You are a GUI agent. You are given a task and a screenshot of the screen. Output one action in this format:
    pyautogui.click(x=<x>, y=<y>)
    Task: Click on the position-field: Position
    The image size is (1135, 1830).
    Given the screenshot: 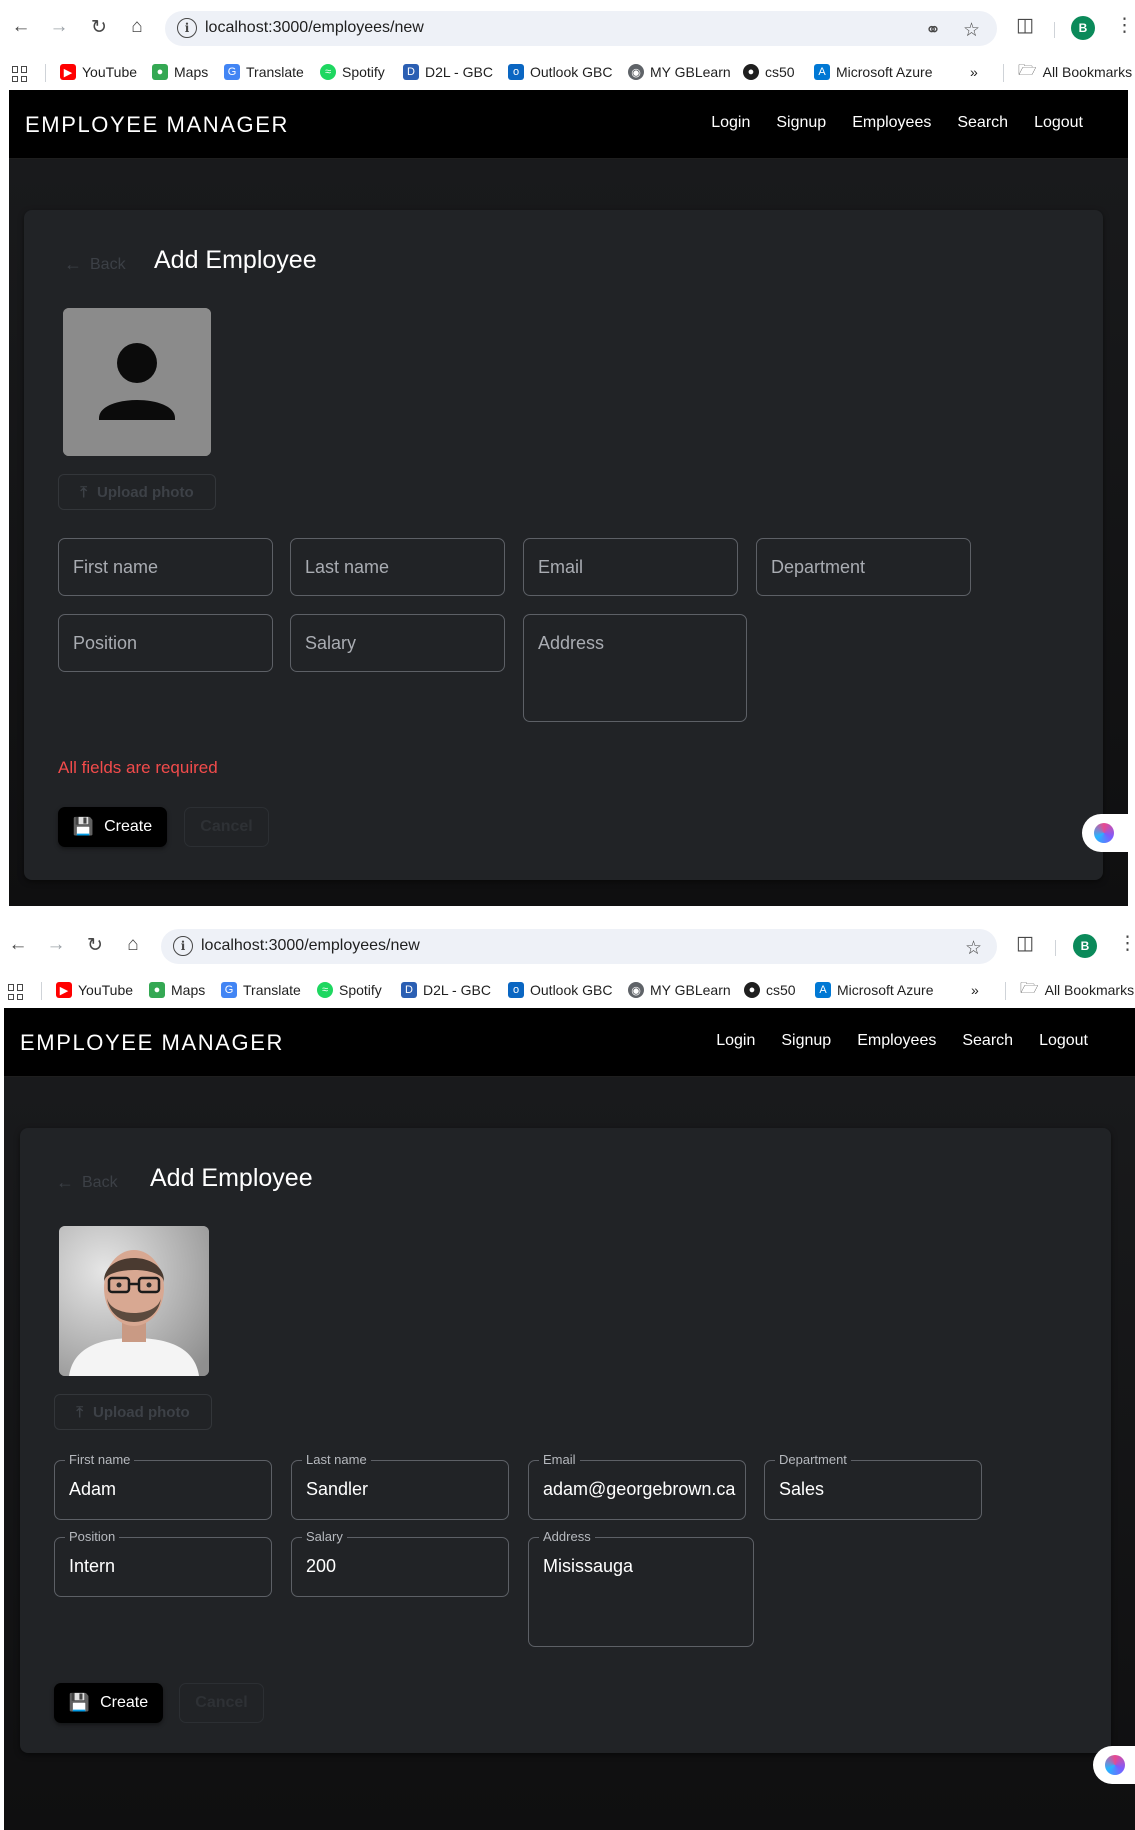 What is the action you would take?
    pyautogui.click(x=165, y=643)
    